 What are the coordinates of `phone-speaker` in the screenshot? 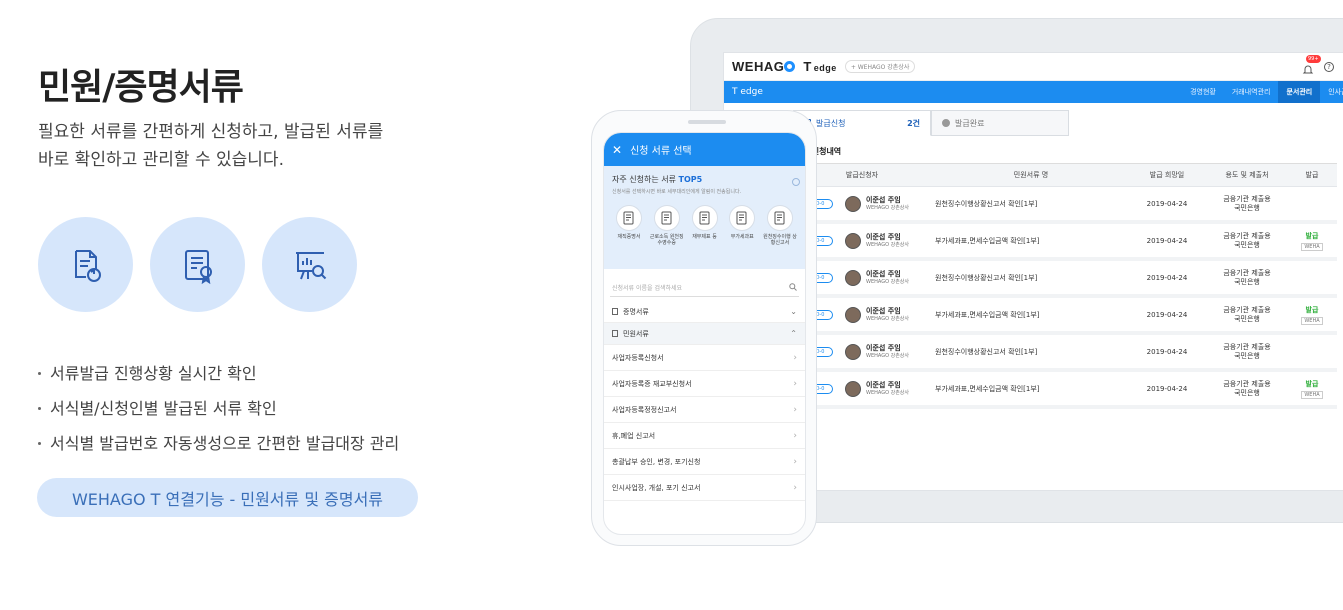 It's located at (707, 122).